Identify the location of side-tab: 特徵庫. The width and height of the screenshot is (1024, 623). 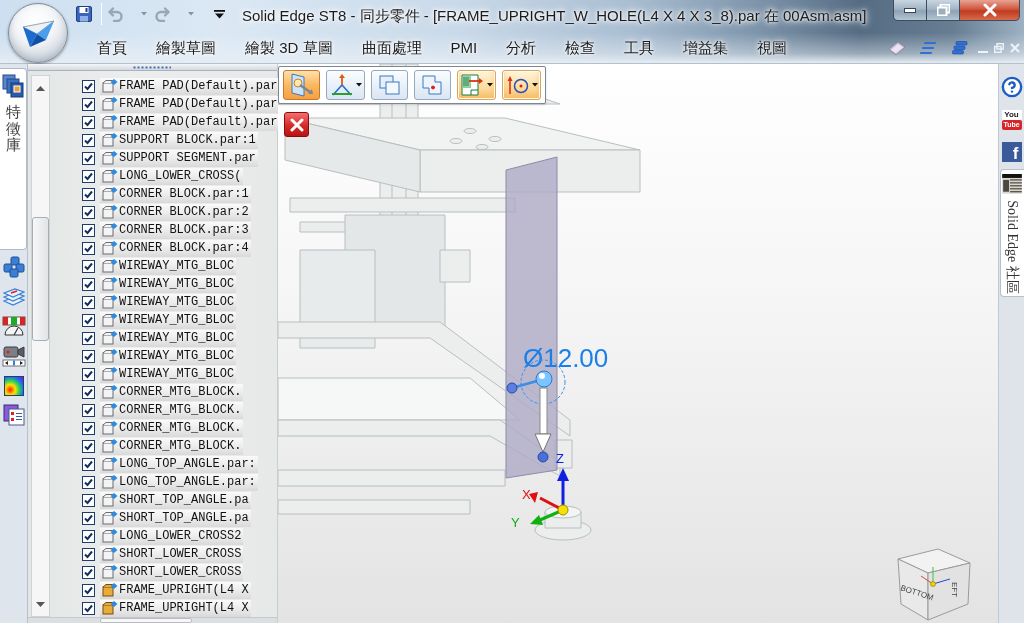
(13, 159).